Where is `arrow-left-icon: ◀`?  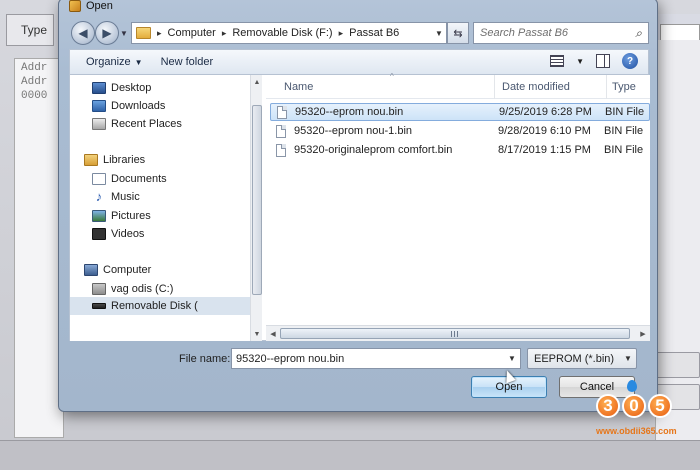
arrow-left-icon: ◀ is located at coordinates (83, 33).